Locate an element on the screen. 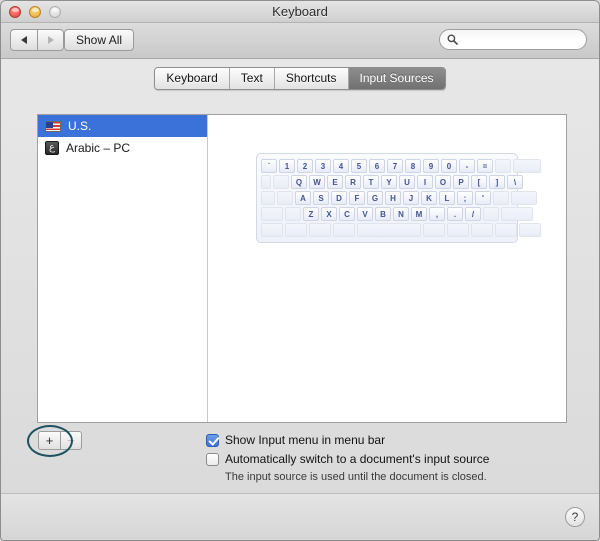 Image resolution: width=600 pixels, height=541 pixels. keyboard-key: , is located at coordinates (437, 214).